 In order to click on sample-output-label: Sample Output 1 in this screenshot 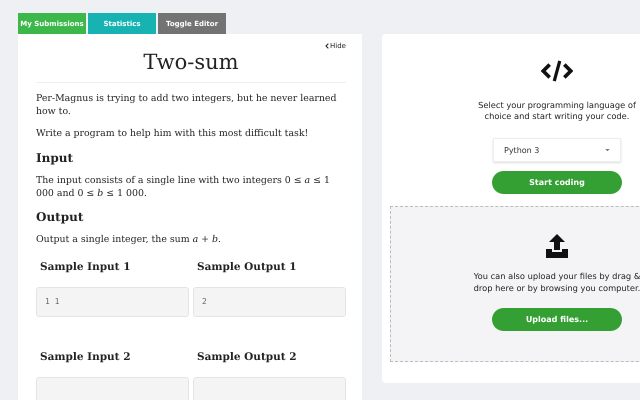, I will do `click(247, 267)`.